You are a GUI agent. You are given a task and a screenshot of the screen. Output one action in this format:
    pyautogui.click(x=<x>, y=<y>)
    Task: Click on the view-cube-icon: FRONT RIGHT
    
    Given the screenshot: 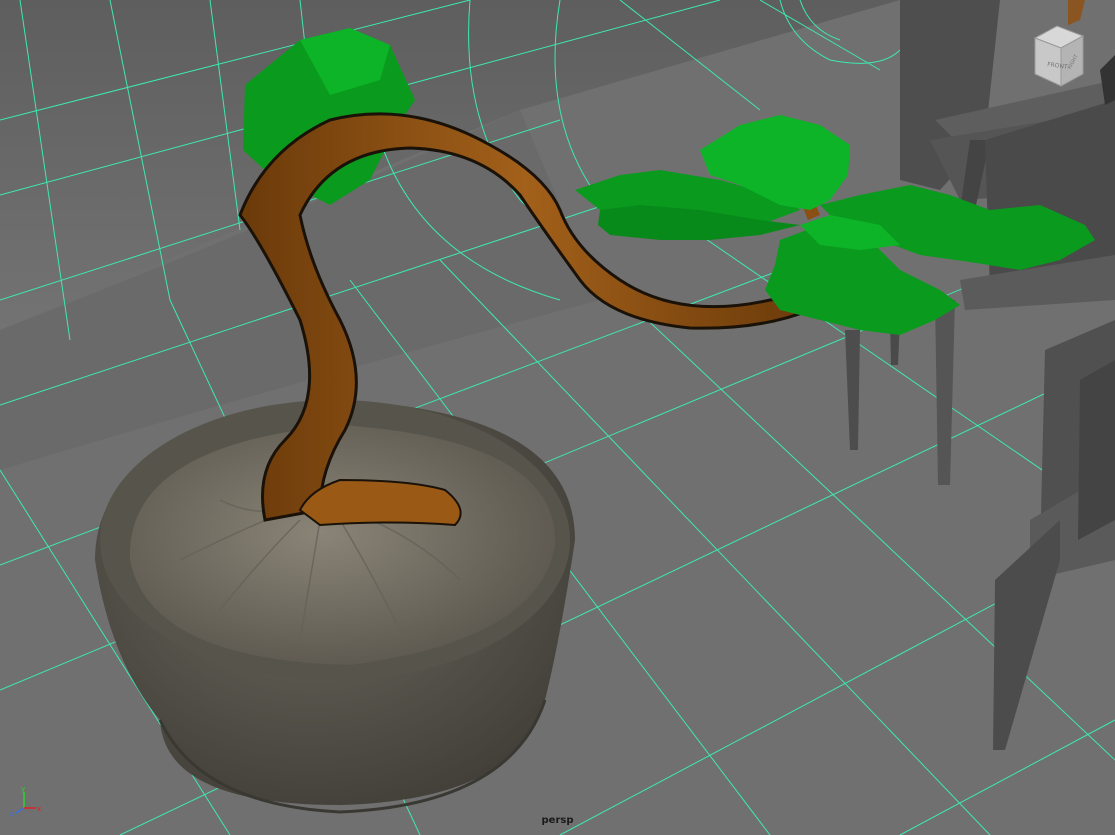 What is the action you would take?
    pyautogui.click(x=1057, y=57)
    